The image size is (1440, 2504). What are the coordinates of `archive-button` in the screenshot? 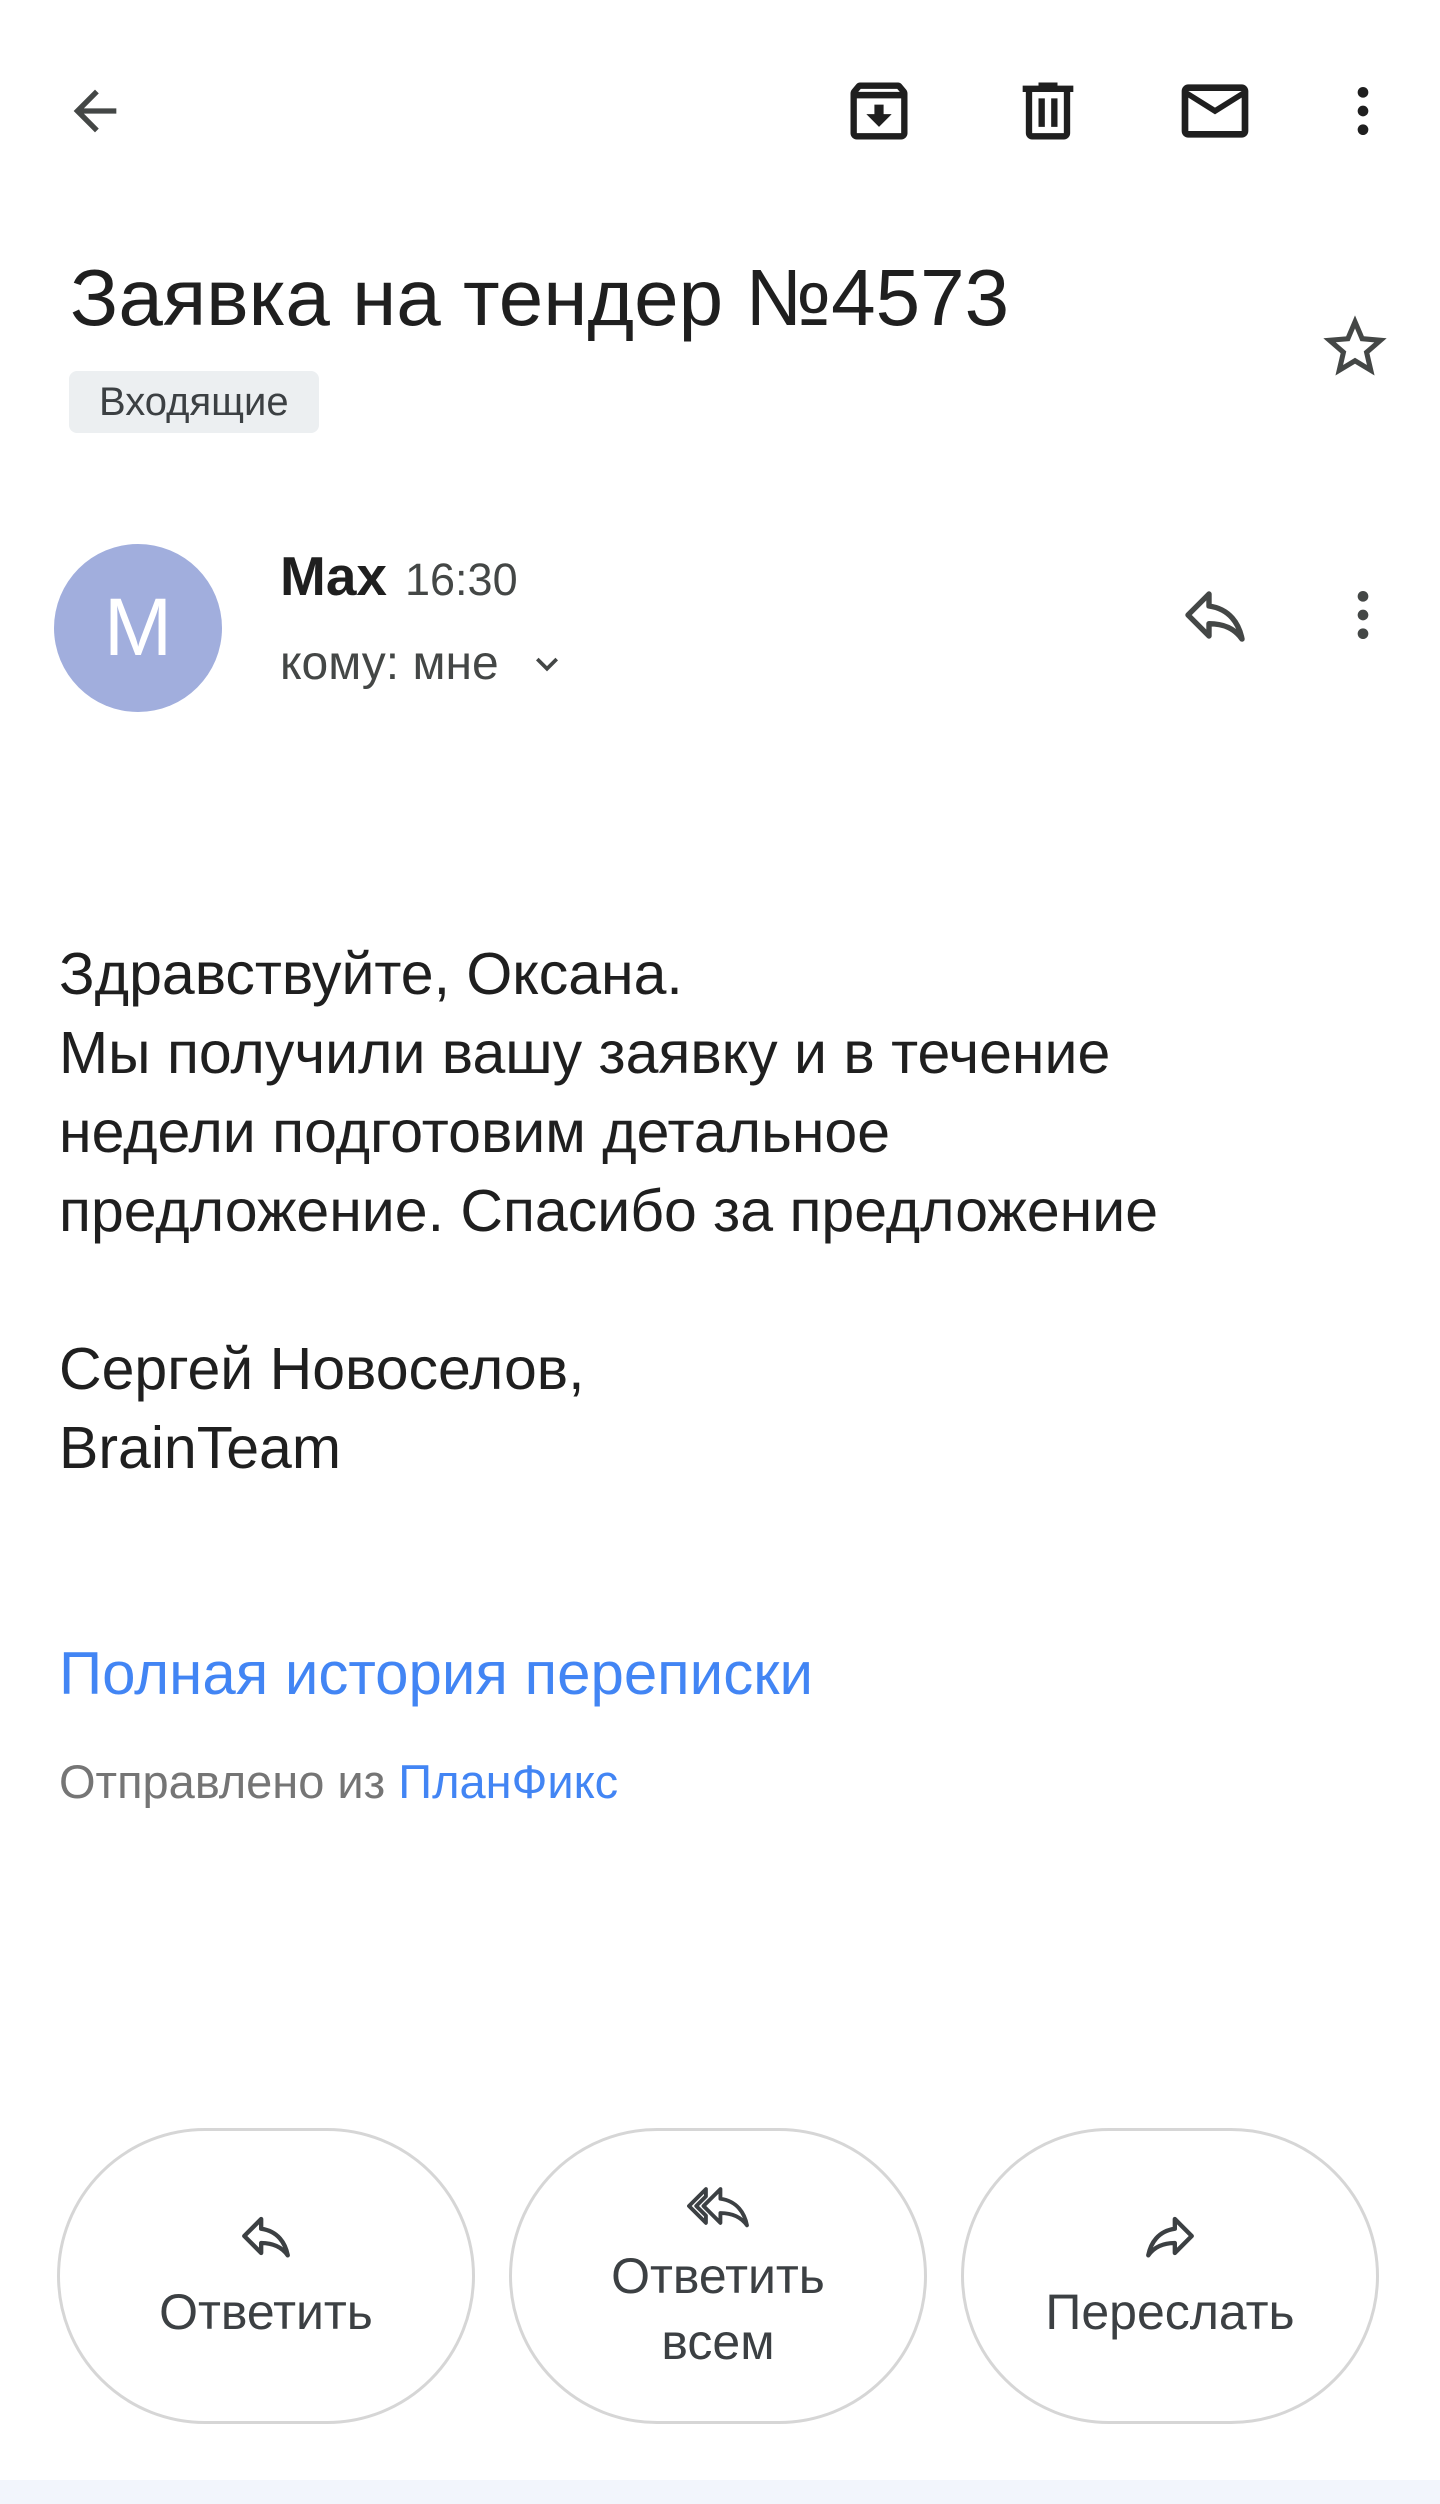 It's located at (879, 111).